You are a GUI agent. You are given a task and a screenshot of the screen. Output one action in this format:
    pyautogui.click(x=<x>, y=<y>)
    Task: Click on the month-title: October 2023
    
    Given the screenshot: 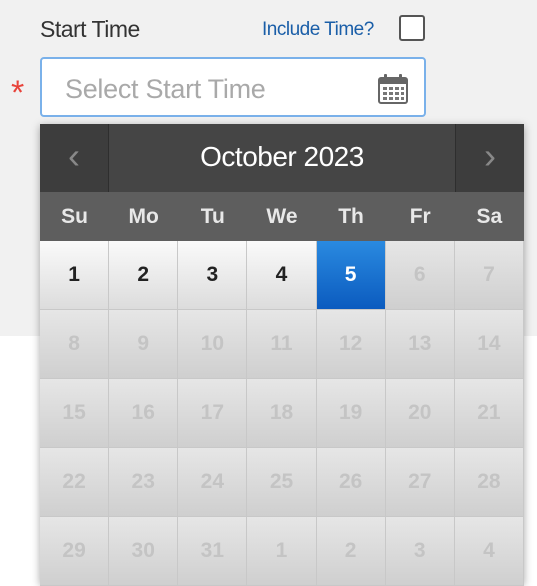 What is the action you would take?
    pyautogui.click(x=282, y=158)
    